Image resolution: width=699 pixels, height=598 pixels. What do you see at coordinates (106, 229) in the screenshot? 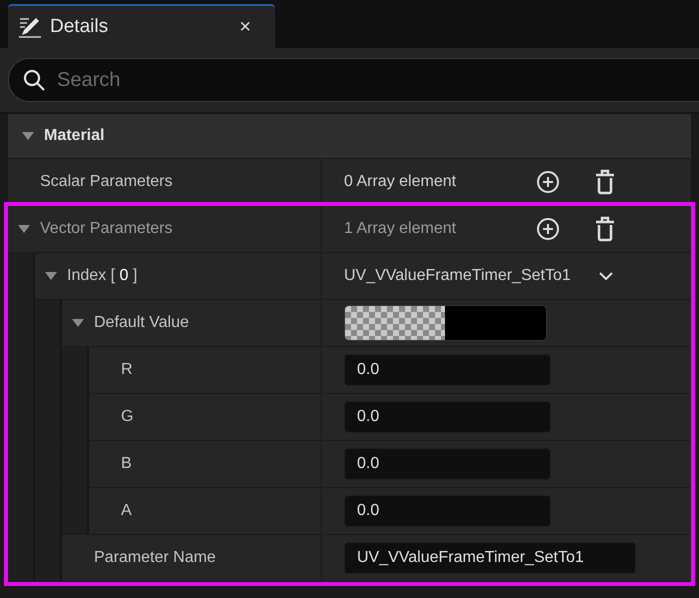
I see `property-label: Vector Parameters` at bounding box center [106, 229].